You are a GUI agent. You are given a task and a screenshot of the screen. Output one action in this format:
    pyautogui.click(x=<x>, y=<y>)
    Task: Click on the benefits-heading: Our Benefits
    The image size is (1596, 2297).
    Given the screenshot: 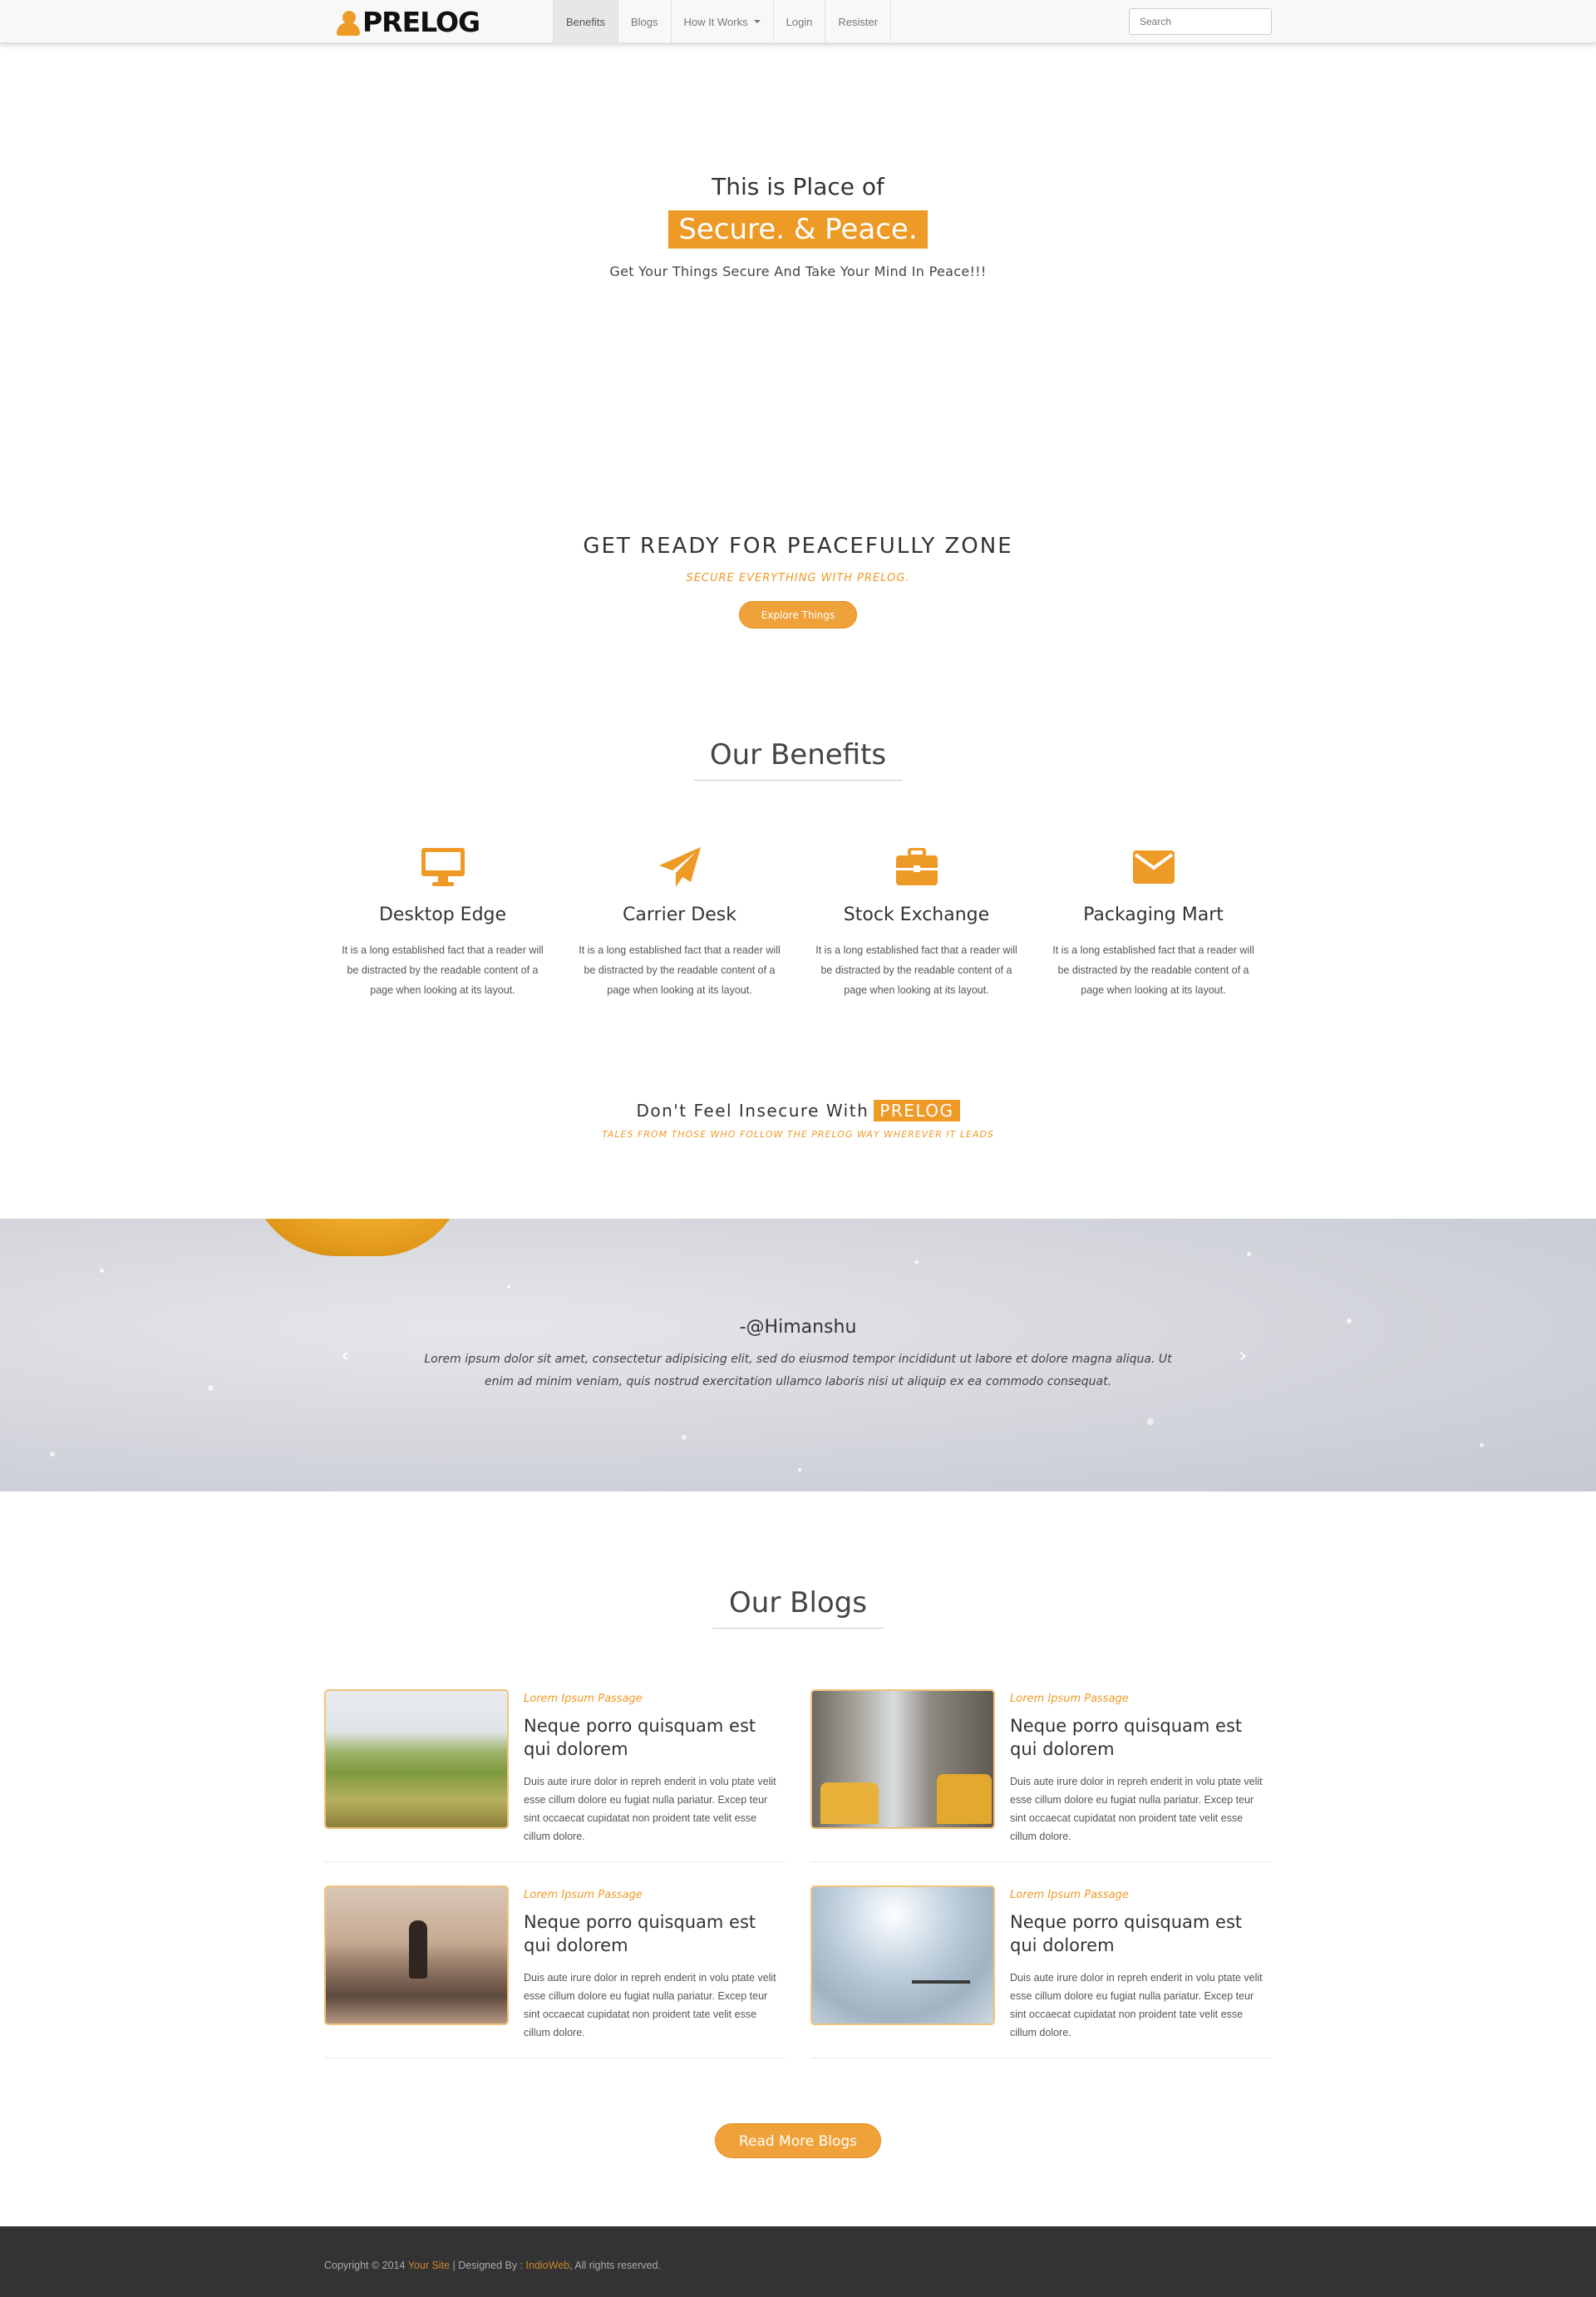 What is the action you would take?
    pyautogui.click(x=798, y=759)
    